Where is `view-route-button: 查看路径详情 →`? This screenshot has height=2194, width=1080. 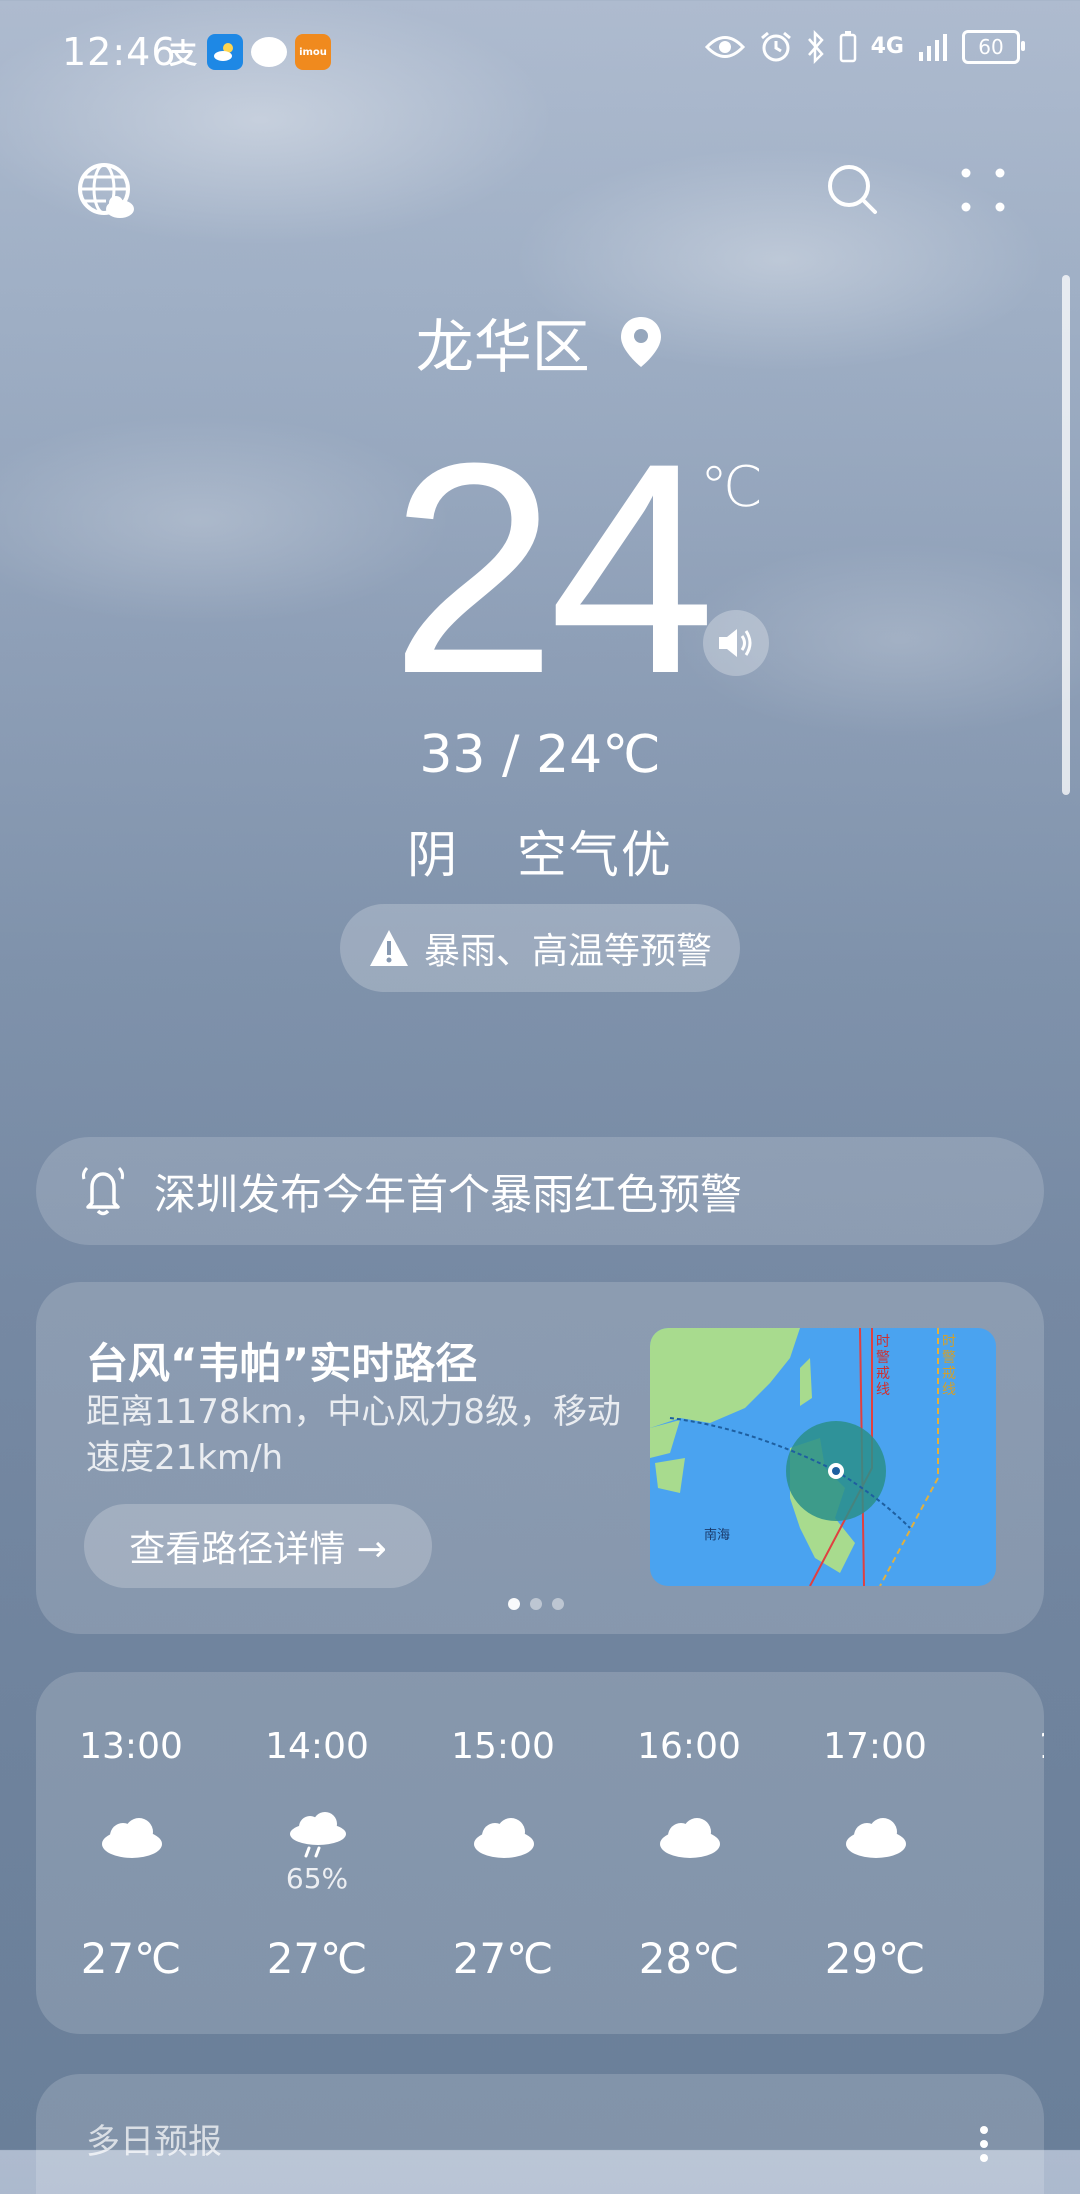
view-route-button: 查看路径详情 → is located at coordinates (258, 1546).